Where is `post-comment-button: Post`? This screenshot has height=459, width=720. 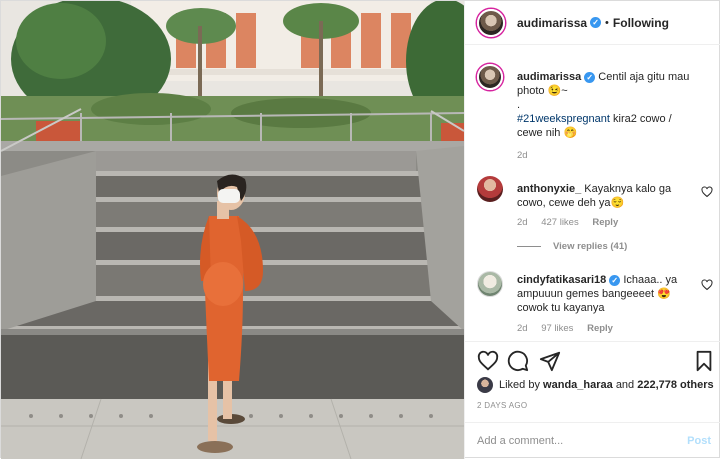 post-comment-button: Post is located at coordinates (699, 441).